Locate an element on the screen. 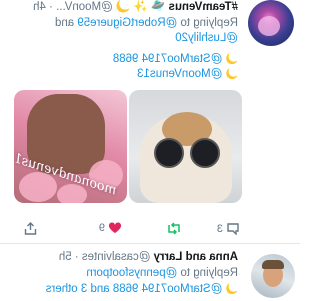 This screenshot has width=320, height=301. name-emoji: 🛸 ✨ 🌙 is located at coordinates (140, 7).